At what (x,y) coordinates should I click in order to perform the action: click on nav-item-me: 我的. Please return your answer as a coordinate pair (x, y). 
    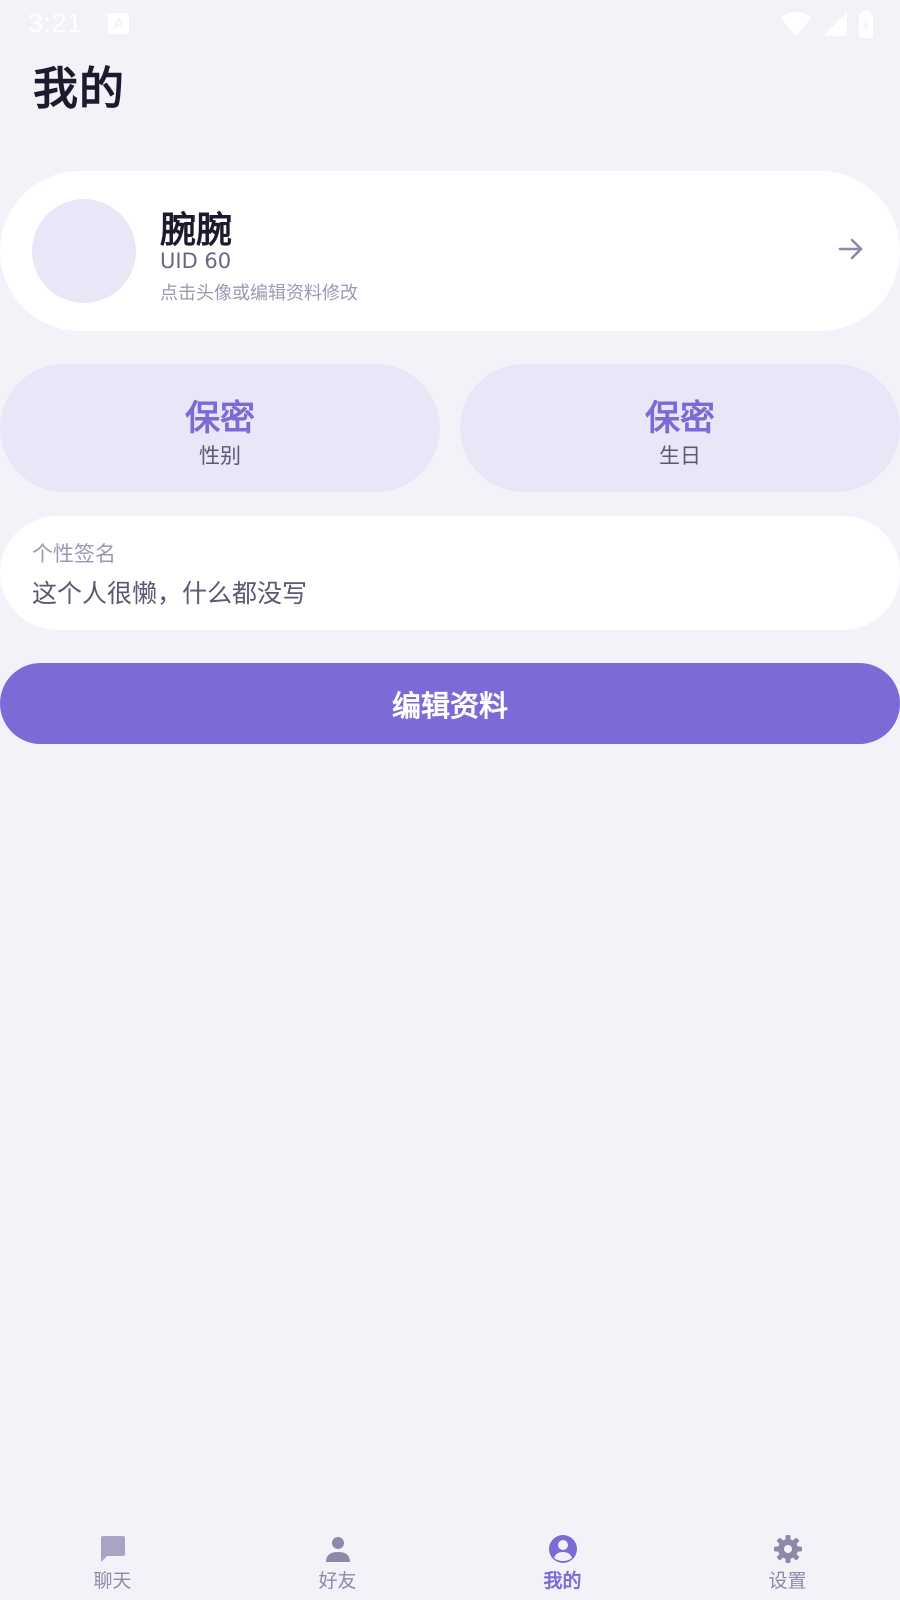
    Looking at the image, I should click on (562, 1560).